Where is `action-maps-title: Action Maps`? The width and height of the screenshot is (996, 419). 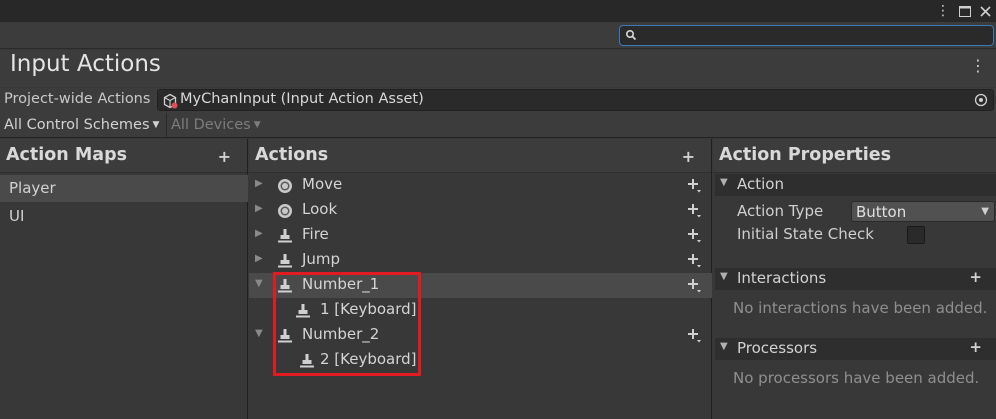 action-maps-title: Action Maps is located at coordinates (67, 155).